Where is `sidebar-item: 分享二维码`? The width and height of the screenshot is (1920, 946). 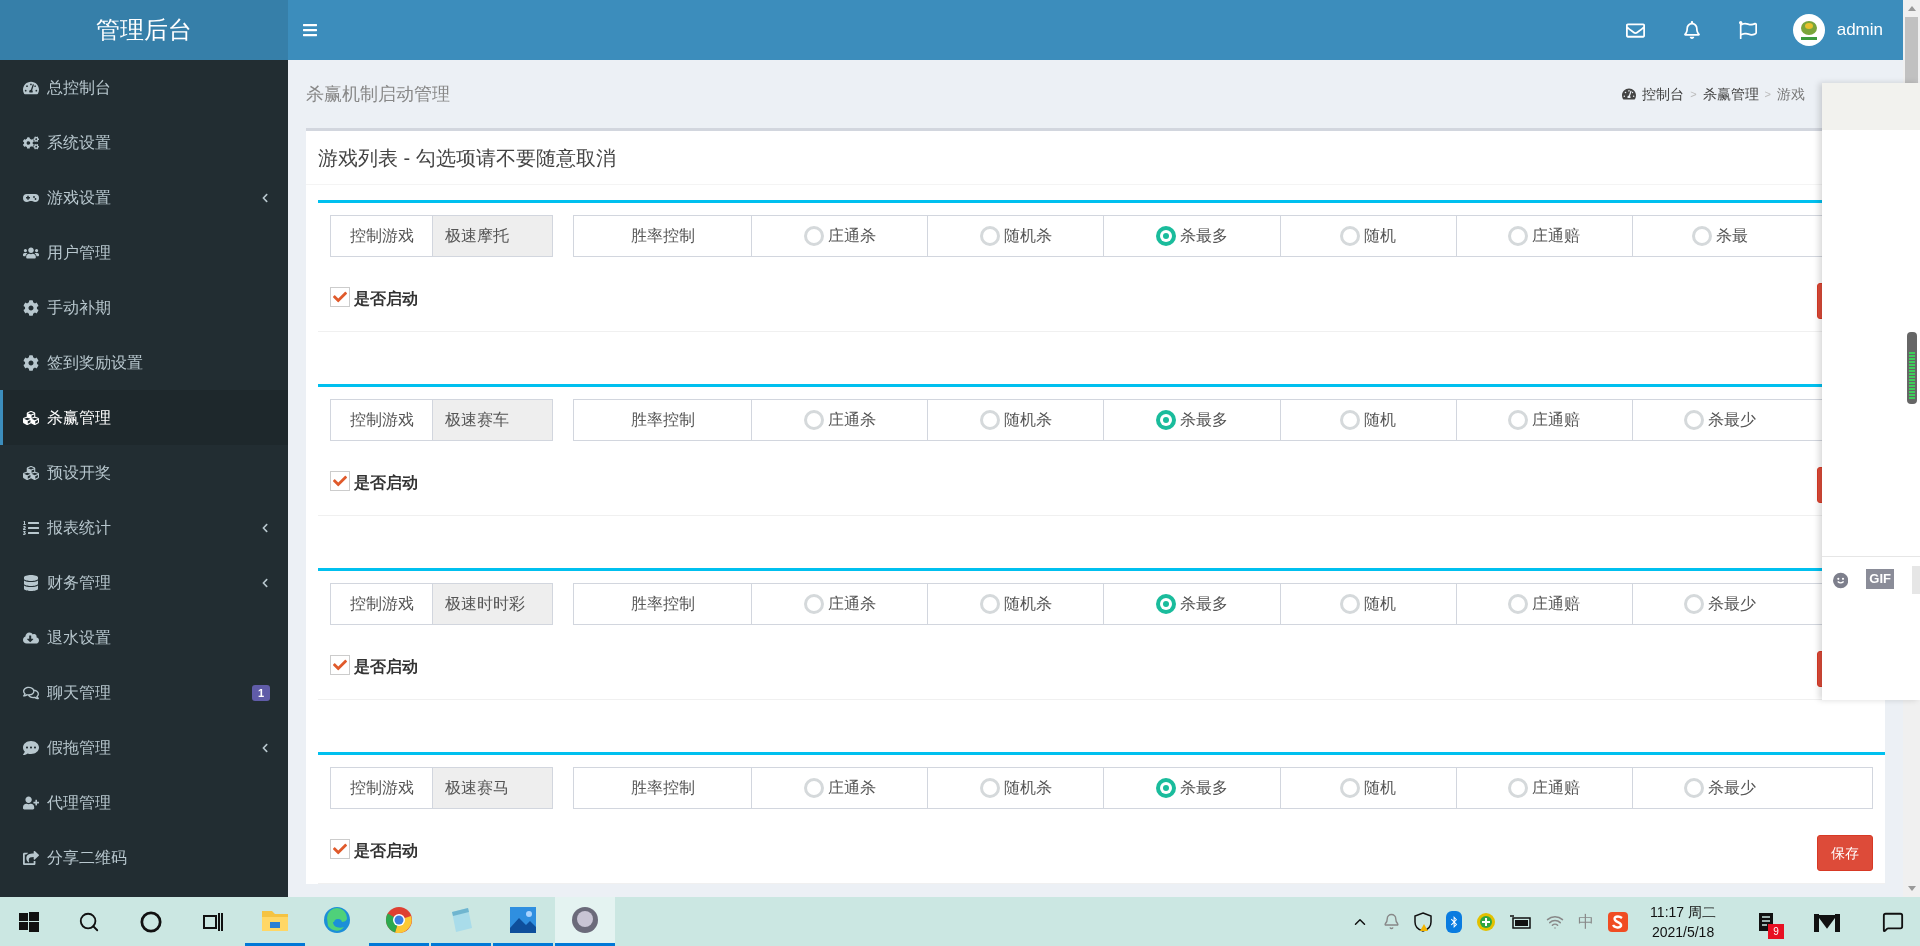 sidebar-item: 分享二维码 is located at coordinates (144, 857).